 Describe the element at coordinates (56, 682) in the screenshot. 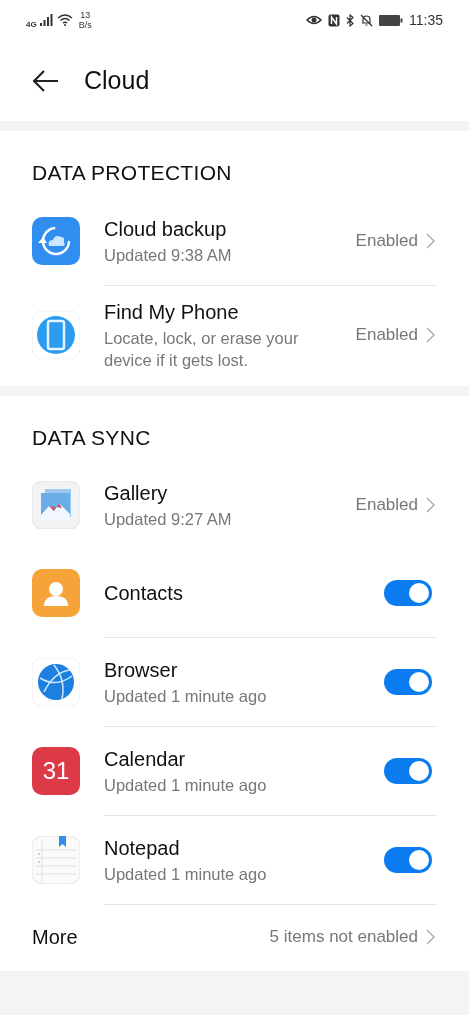

I see `globe-icon` at that location.